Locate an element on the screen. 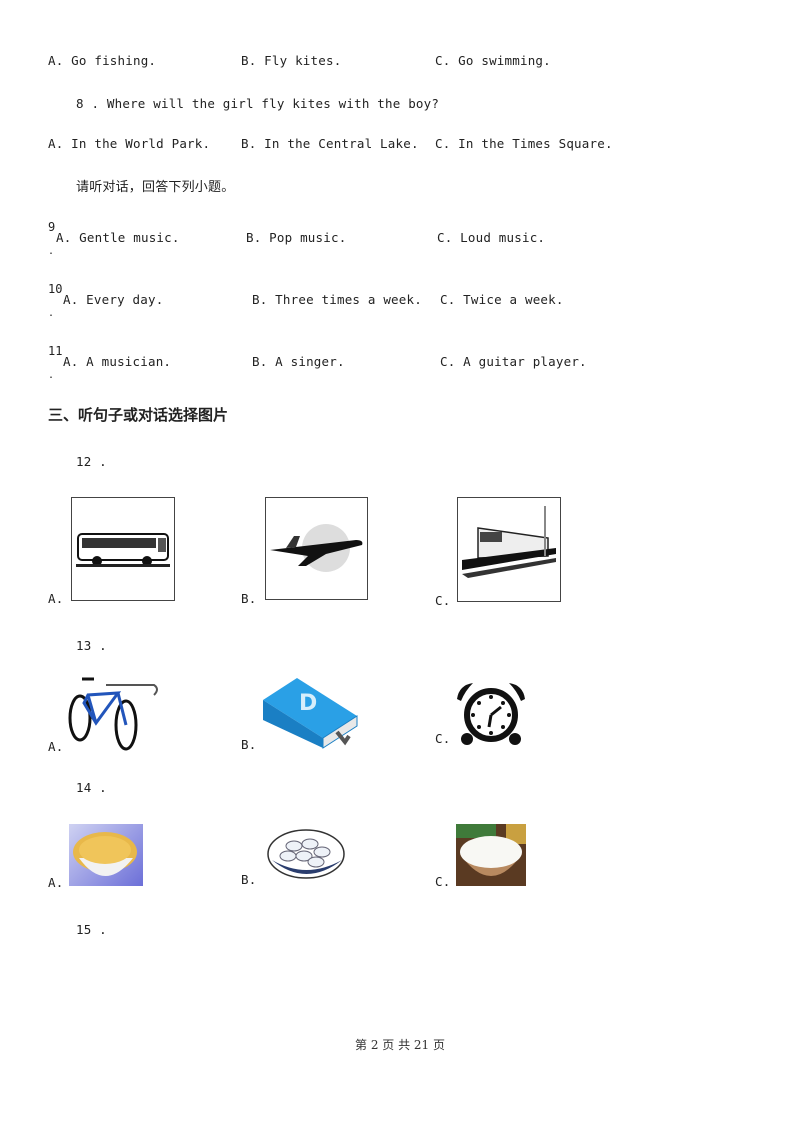  bicycle-icon is located at coordinates (113, 714).